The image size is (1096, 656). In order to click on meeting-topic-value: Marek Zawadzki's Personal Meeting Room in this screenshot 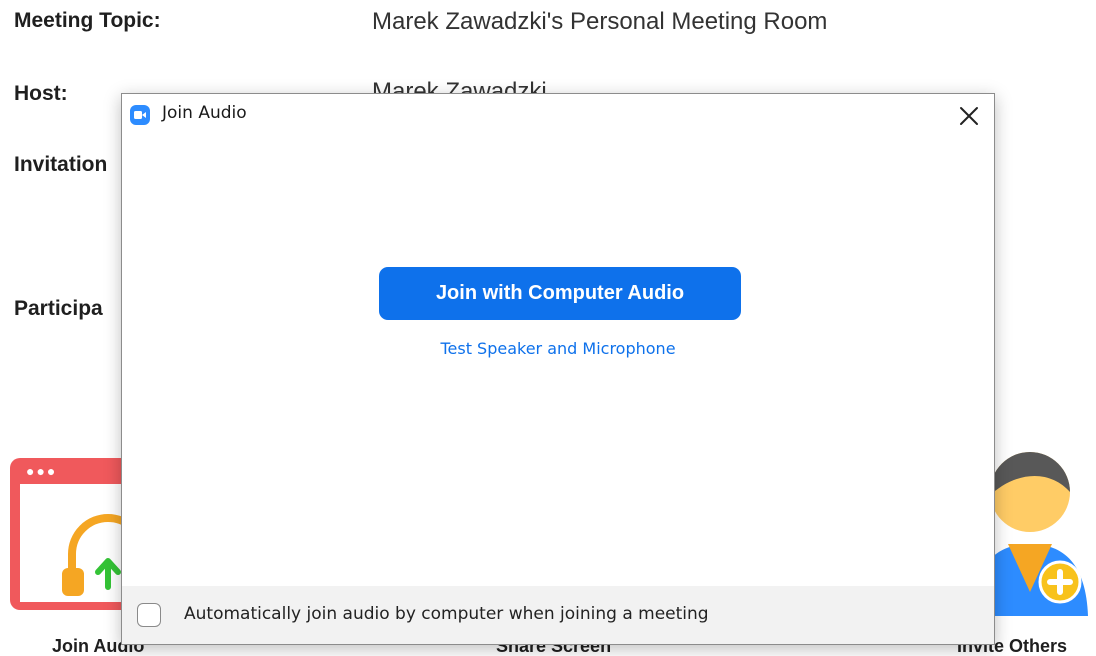, I will do `click(600, 21)`.